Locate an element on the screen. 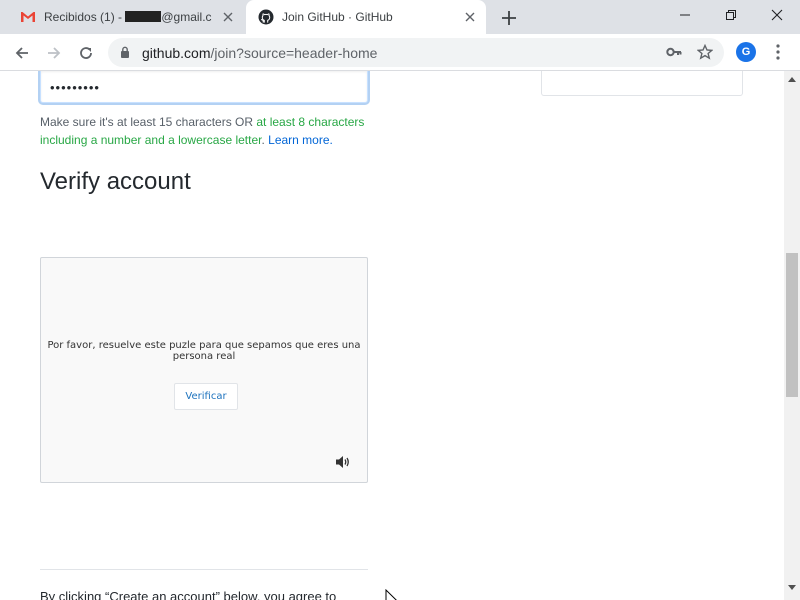 The height and width of the screenshot is (600, 800). password-mask: ••••••••• is located at coordinates (75, 87).